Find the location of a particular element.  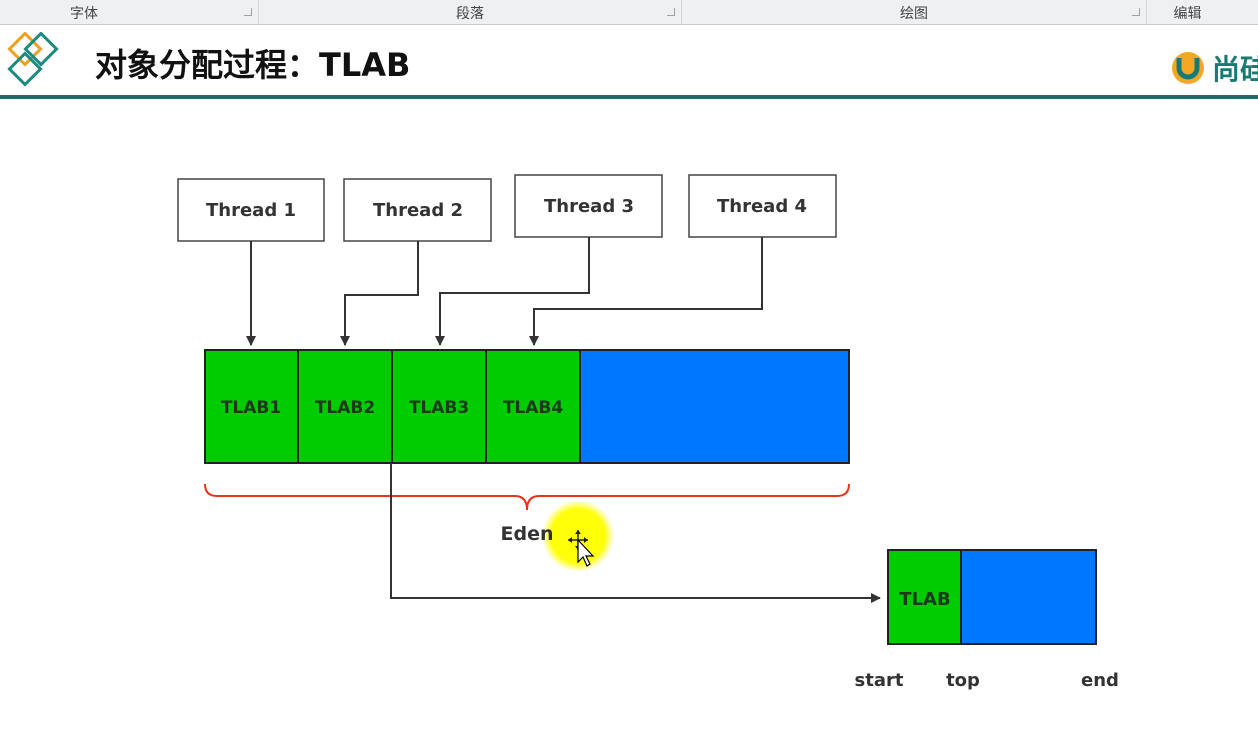

tlab-label: TLAB3 is located at coordinates (439, 408).